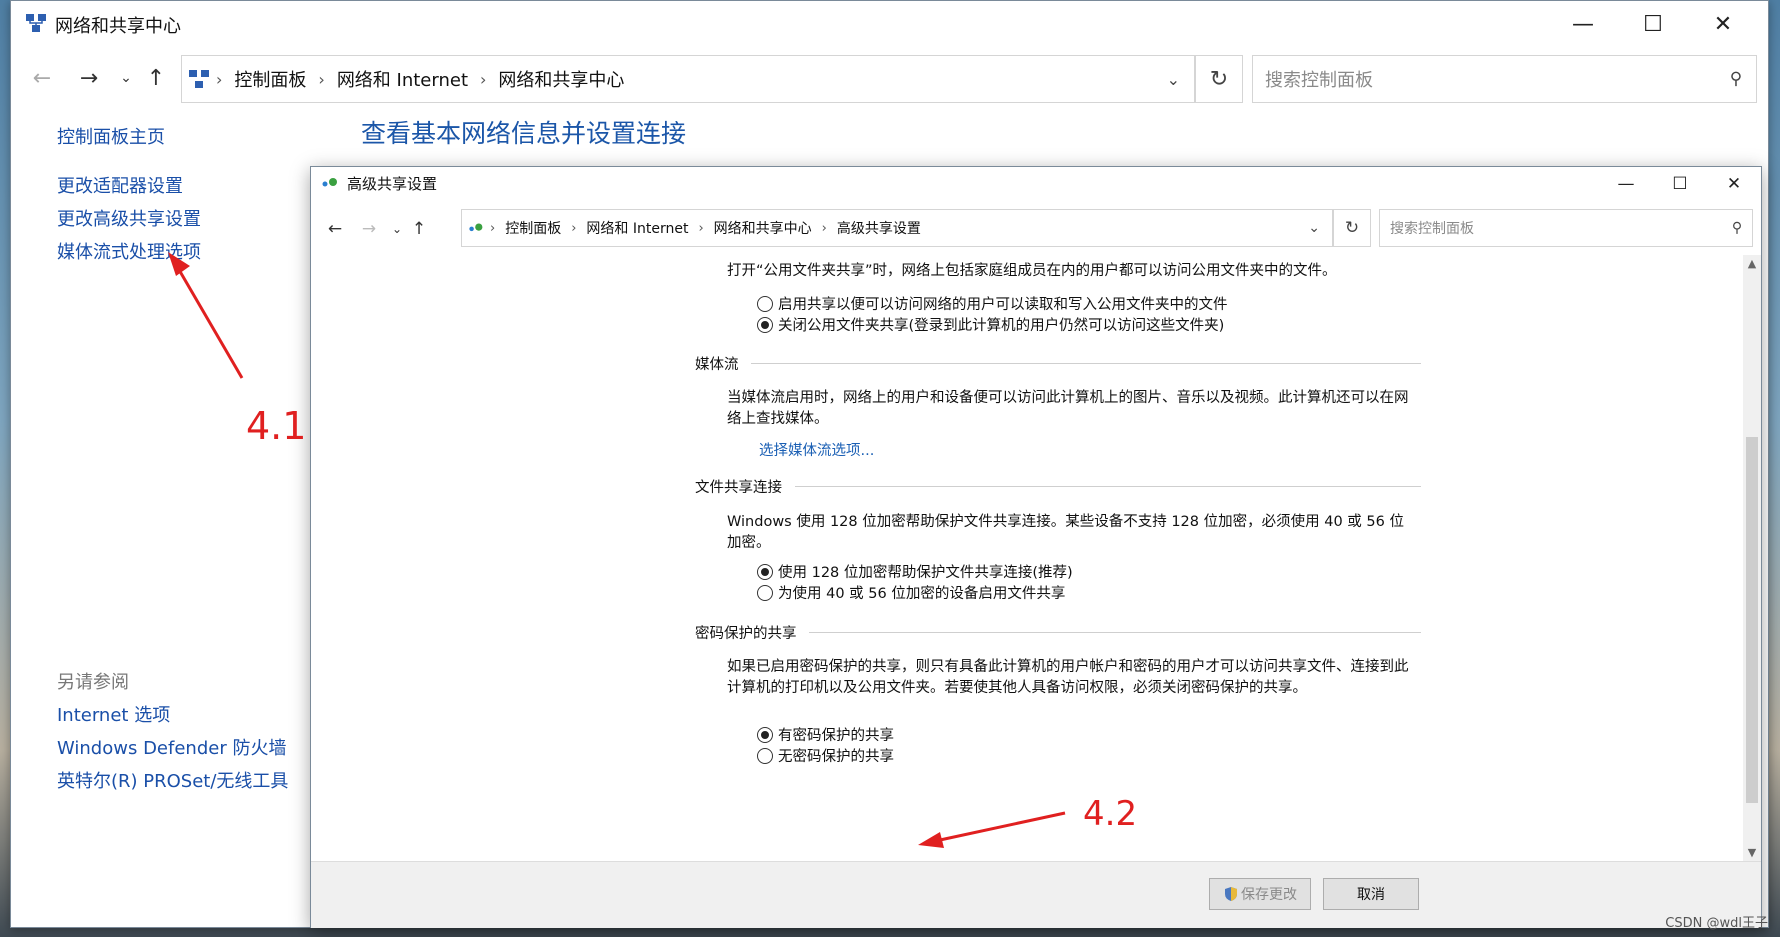  What do you see at coordinates (276, 426) in the screenshot?
I see `annotation-label-1: 4.1` at bounding box center [276, 426].